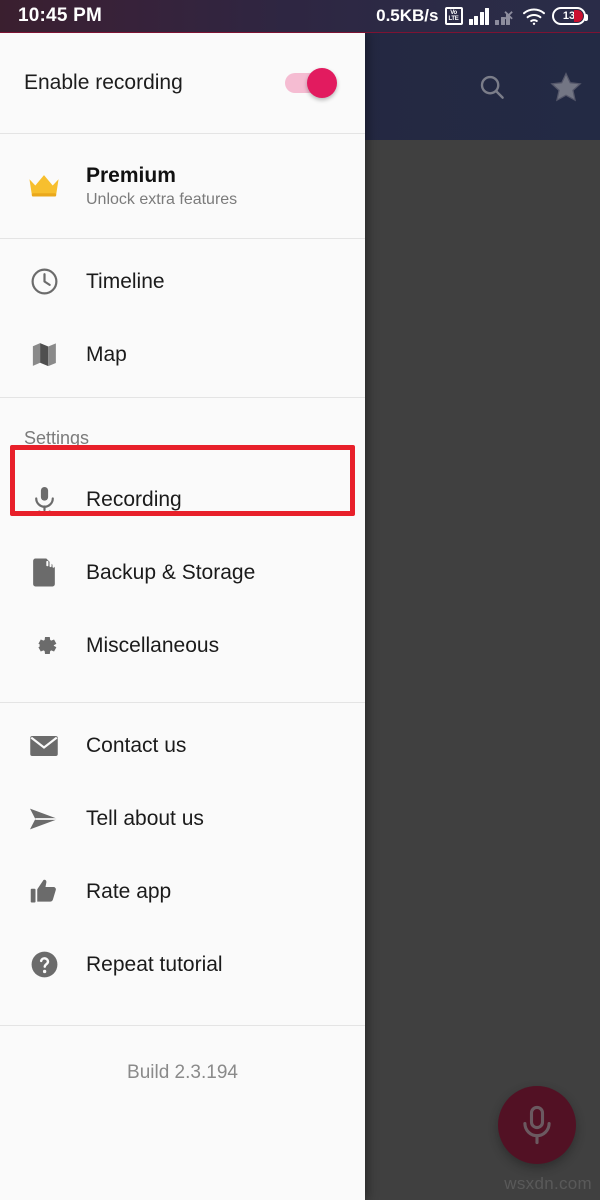 This screenshot has height=1200, width=600. I want to click on settings-section-header: Settings, so click(57, 438).